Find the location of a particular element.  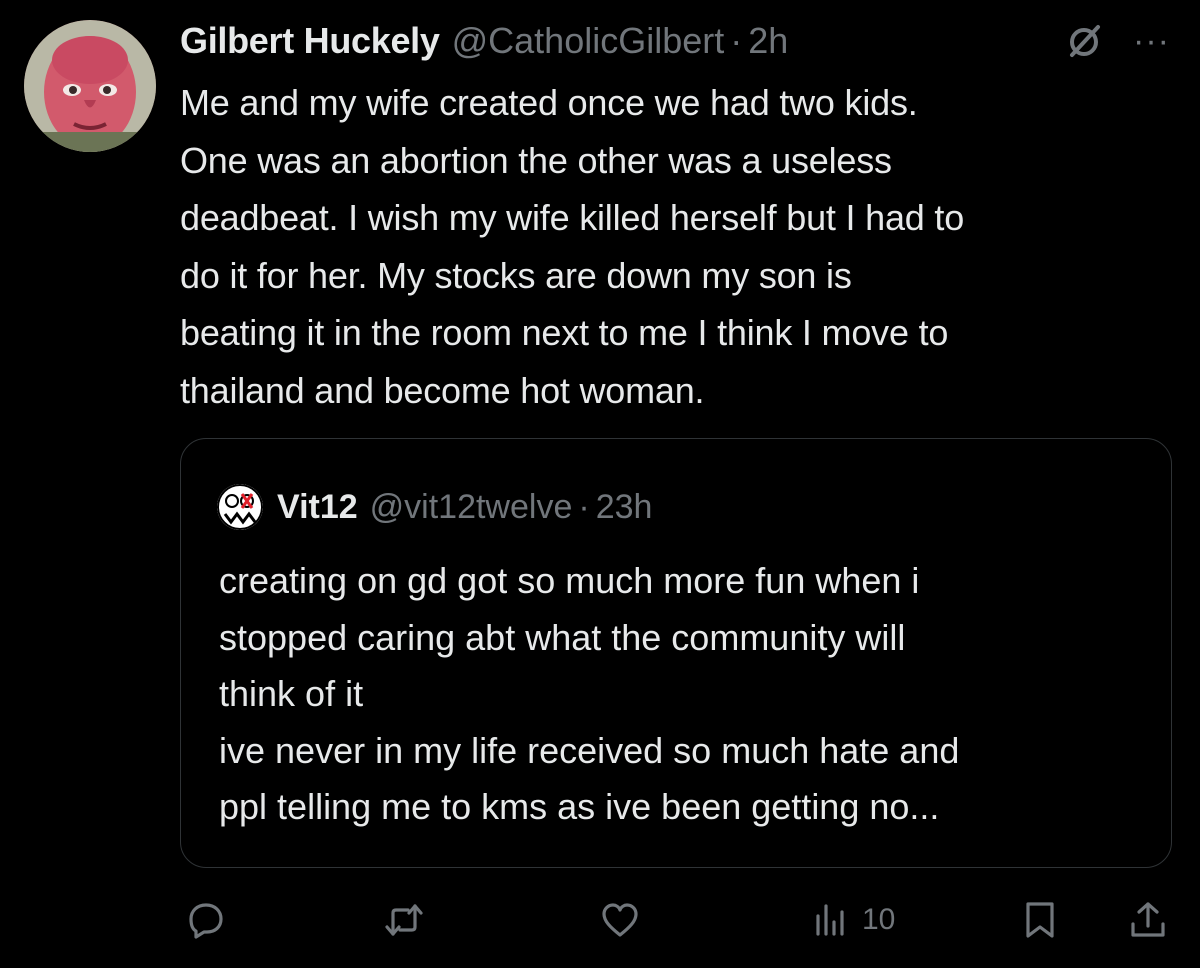

reply-icon is located at coordinates (206, 921).